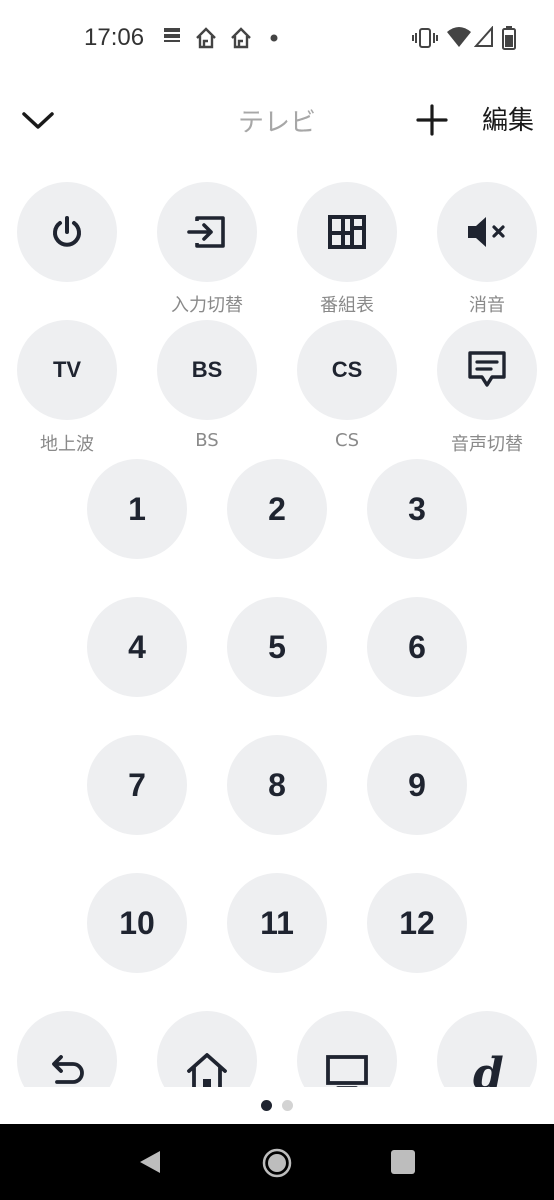 The width and height of the screenshot is (554, 1200). Describe the element at coordinates (287, 1105) in the screenshot. I see `page-dot-inactive` at that location.